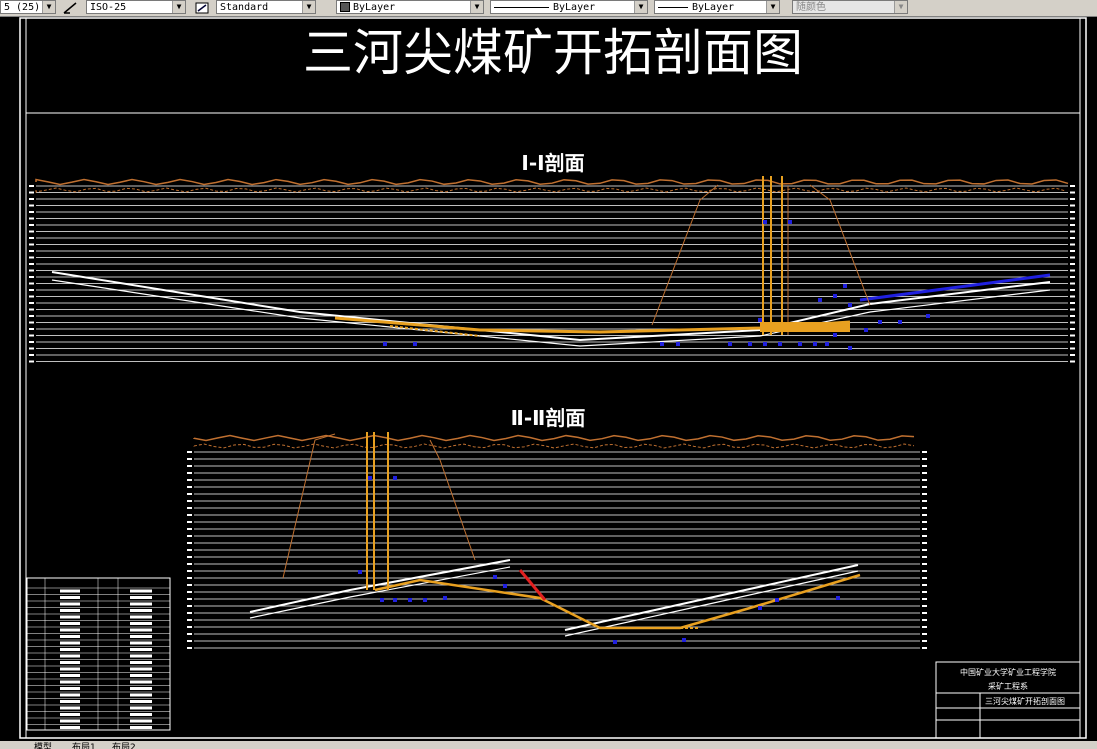 The image size is (1097, 749). What do you see at coordinates (136, 7) in the screenshot?
I see `dimstyle-dropdown: ISO-25 ▼` at bounding box center [136, 7].